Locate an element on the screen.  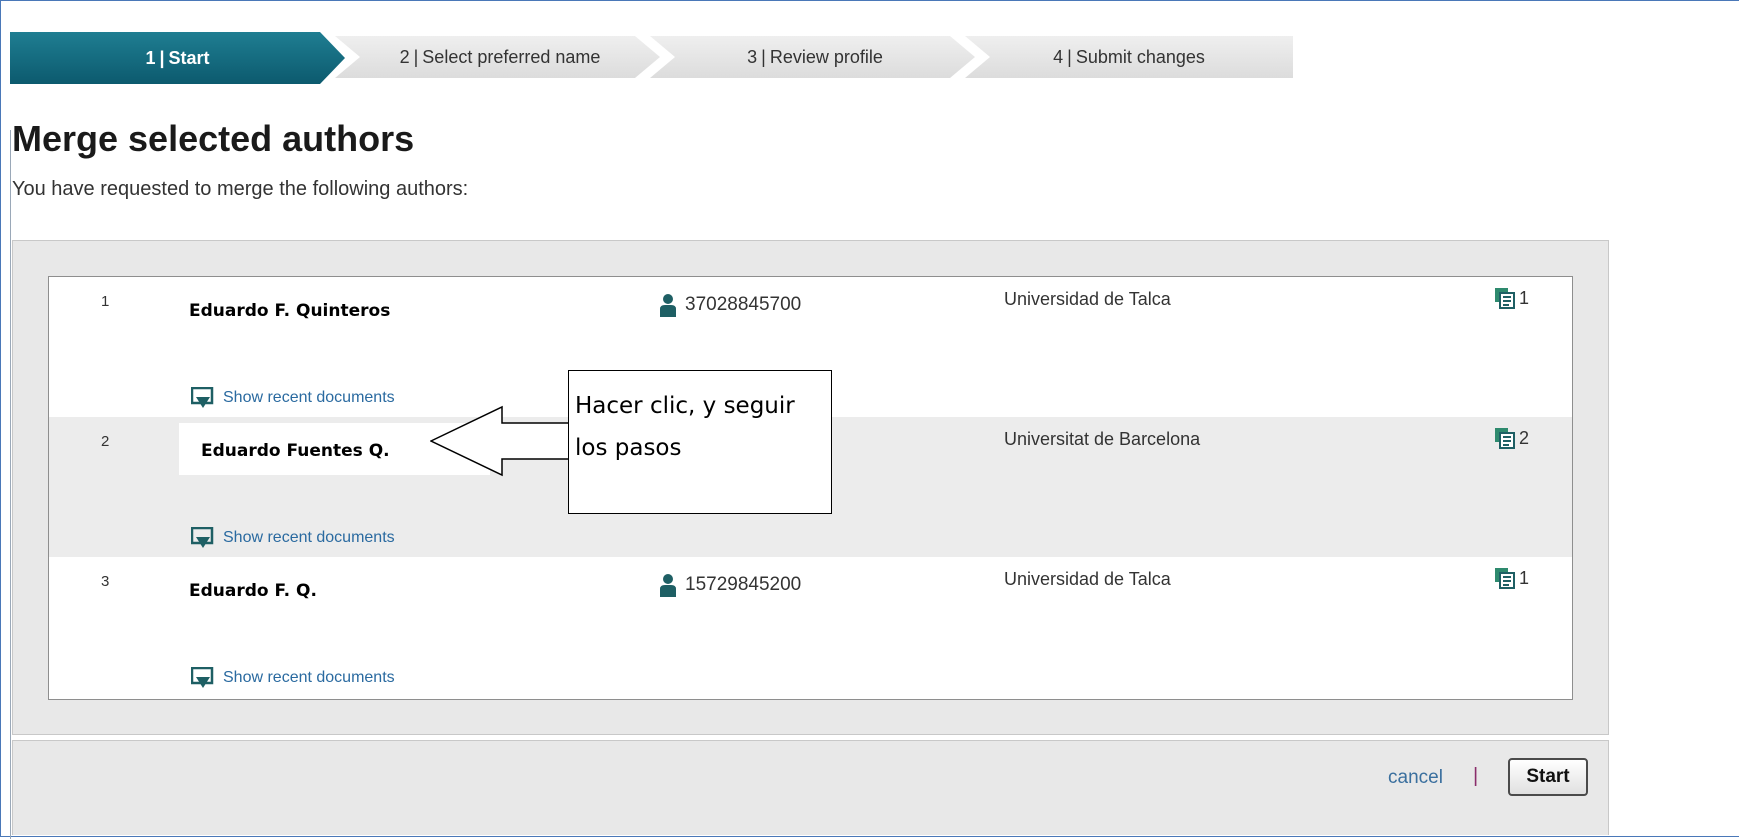
step-select-preferred-name: 2 | Select preferred name is located at coordinates (497, 57).